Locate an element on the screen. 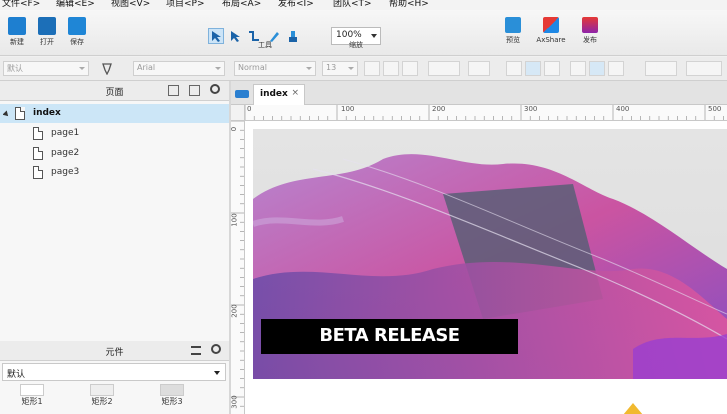 The width and height of the screenshot is (727, 414). library-select: 默认 is located at coordinates (114, 372).